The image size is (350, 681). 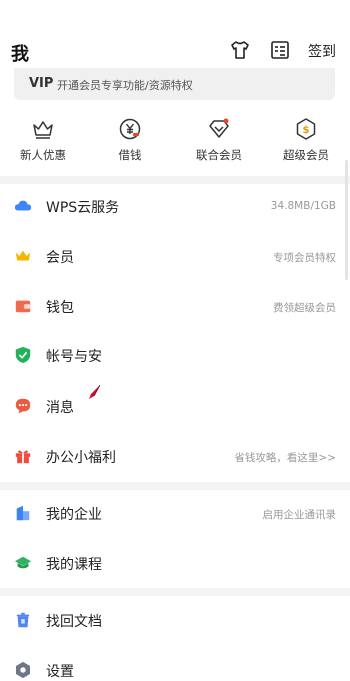 What do you see at coordinates (23, 306) in the screenshot?
I see `wallet-icon` at bounding box center [23, 306].